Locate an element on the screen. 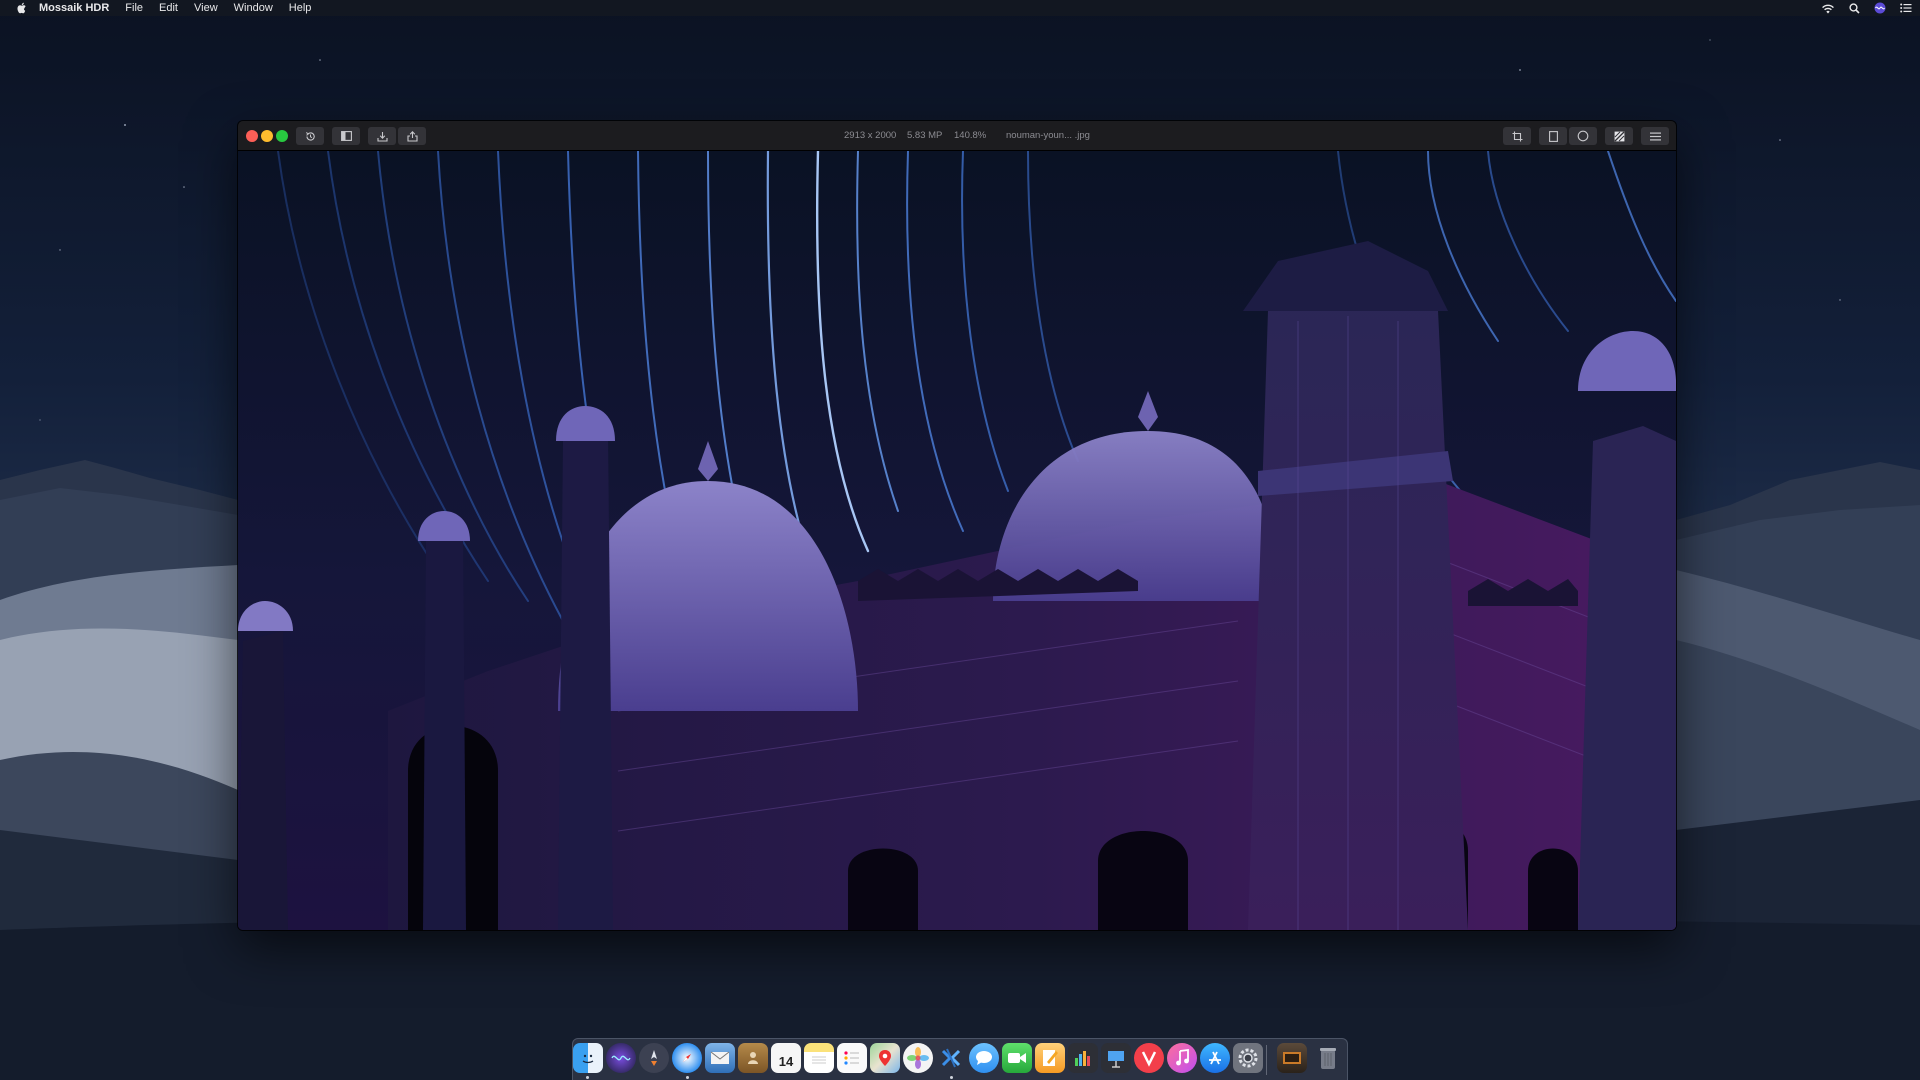 The height and width of the screenshot is (1080, 1920). messages-icon is located at coordinates (984, 1058).